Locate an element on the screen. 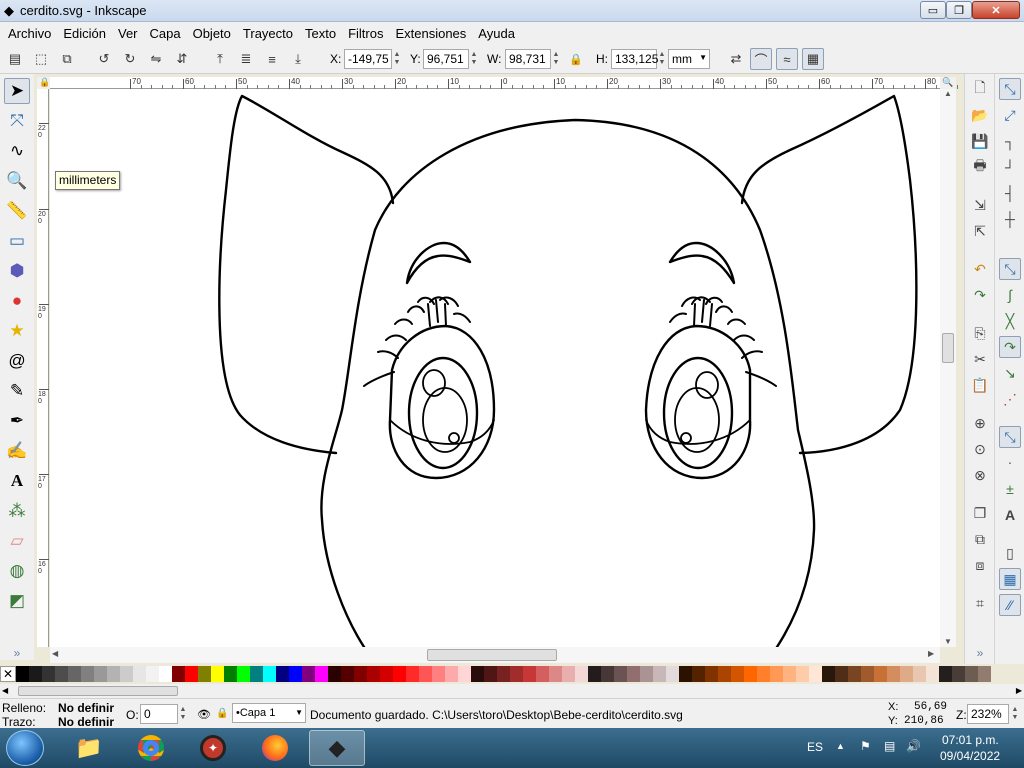 The height and width of the screenshot is (768, 1024). stroke-value: No definir is located at coordinates (86, 722).